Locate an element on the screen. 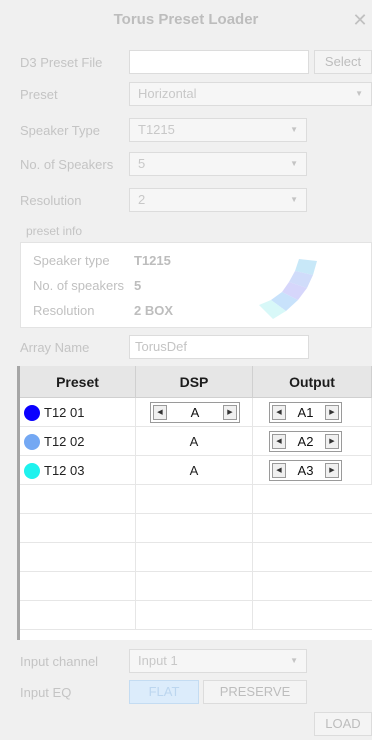 This screenshot has width=372, height=740. preset-cell: T12 02 is located at coordinates (78, 441).